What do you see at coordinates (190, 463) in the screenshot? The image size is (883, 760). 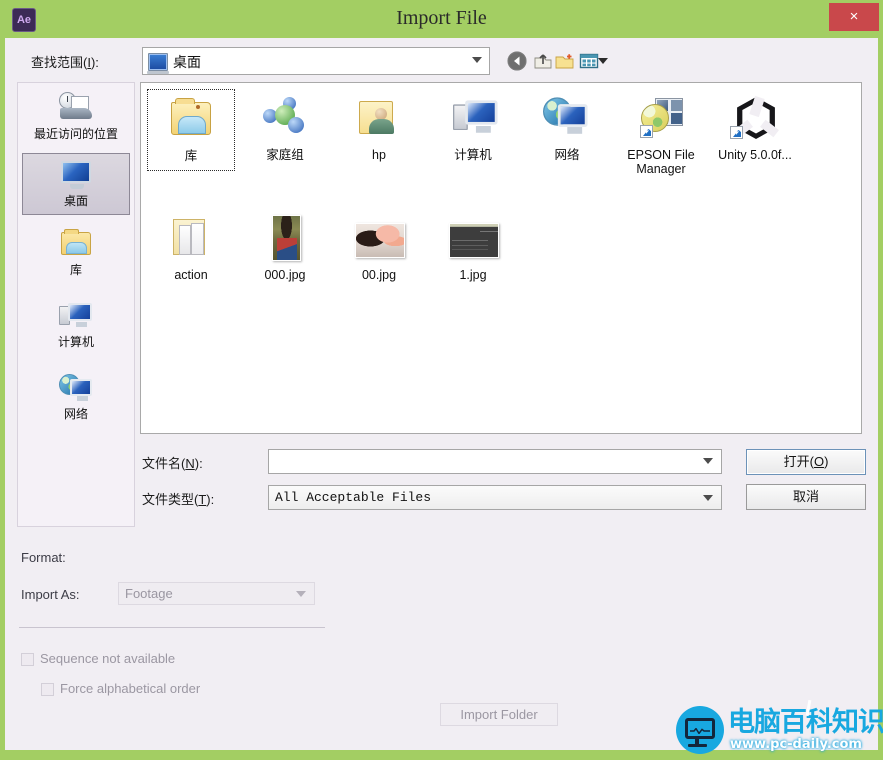 I see `file-name-label-key: N` at bounding box center [190, 463].